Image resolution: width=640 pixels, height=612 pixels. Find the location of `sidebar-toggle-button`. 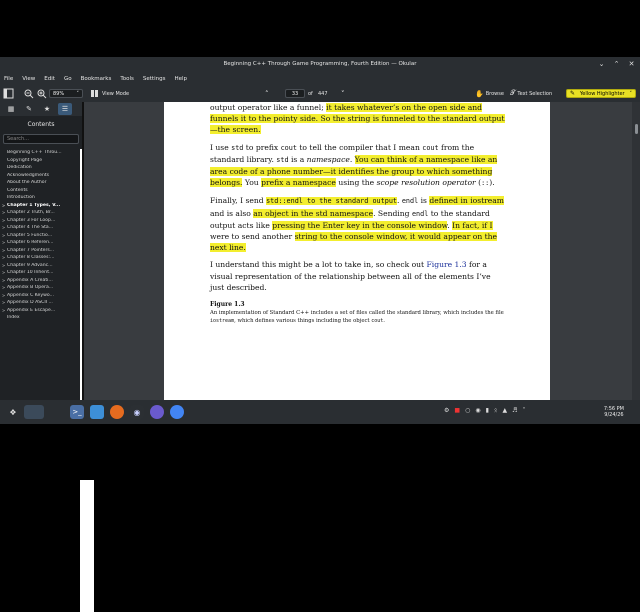

sidebar-toggle-button is located at coordinates (8, 93).